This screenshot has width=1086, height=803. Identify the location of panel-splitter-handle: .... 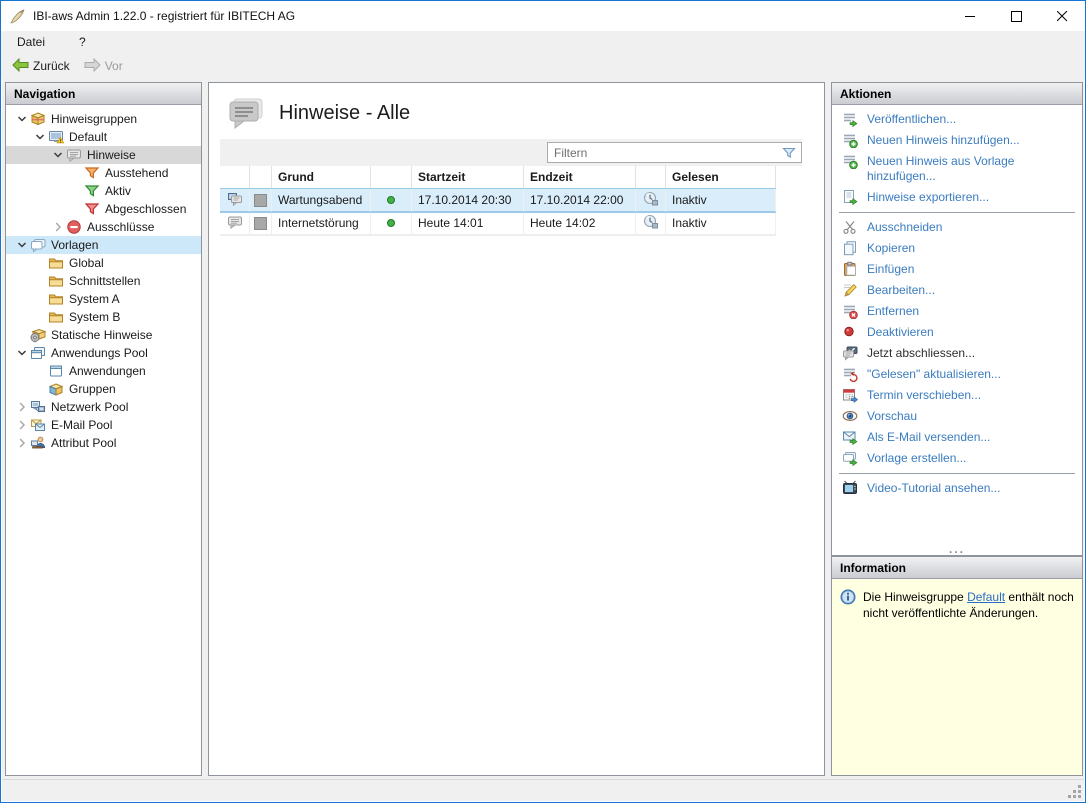
(957, 549).